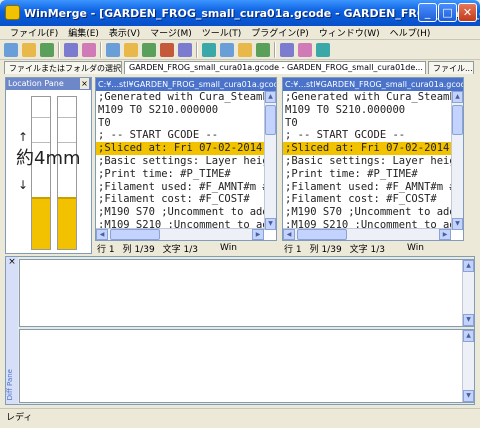 This screenshot has width=480, height=428. What do you see at coordinates (457, 160) in the screenshot?
I see `right-vertical-scrollbar: ▲ ▼` at bounding box center [457, 160].